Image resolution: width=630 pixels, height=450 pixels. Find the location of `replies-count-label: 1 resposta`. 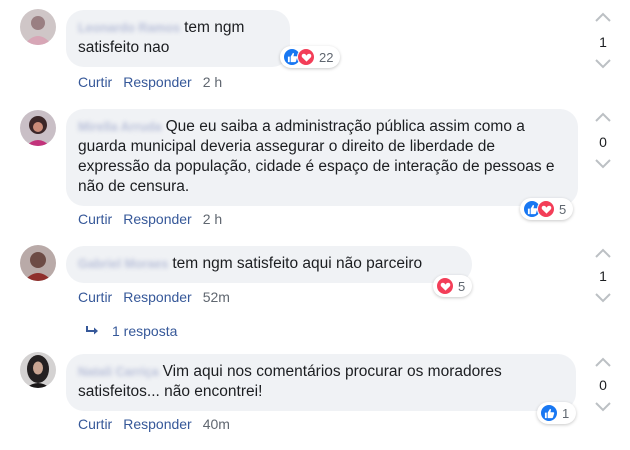

replies-count-label: 1 resposta is located at coordinates (144, 331).